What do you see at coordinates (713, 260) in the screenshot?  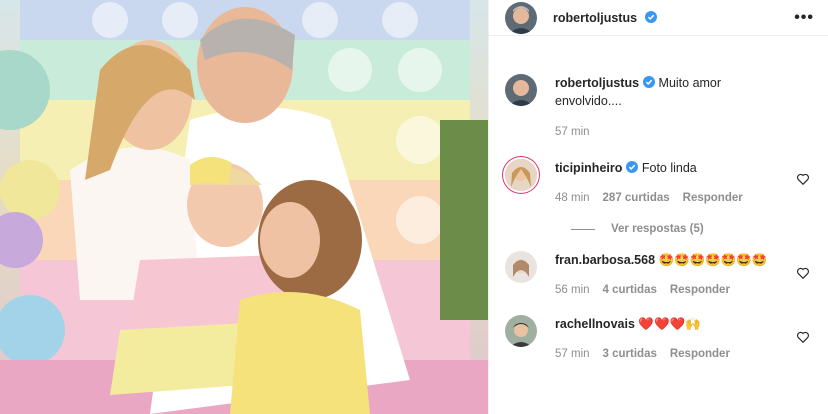 I see `comment-text: 🤩🤩🤩🤩🤩🤩🤩` at bounding box center [713, 260].